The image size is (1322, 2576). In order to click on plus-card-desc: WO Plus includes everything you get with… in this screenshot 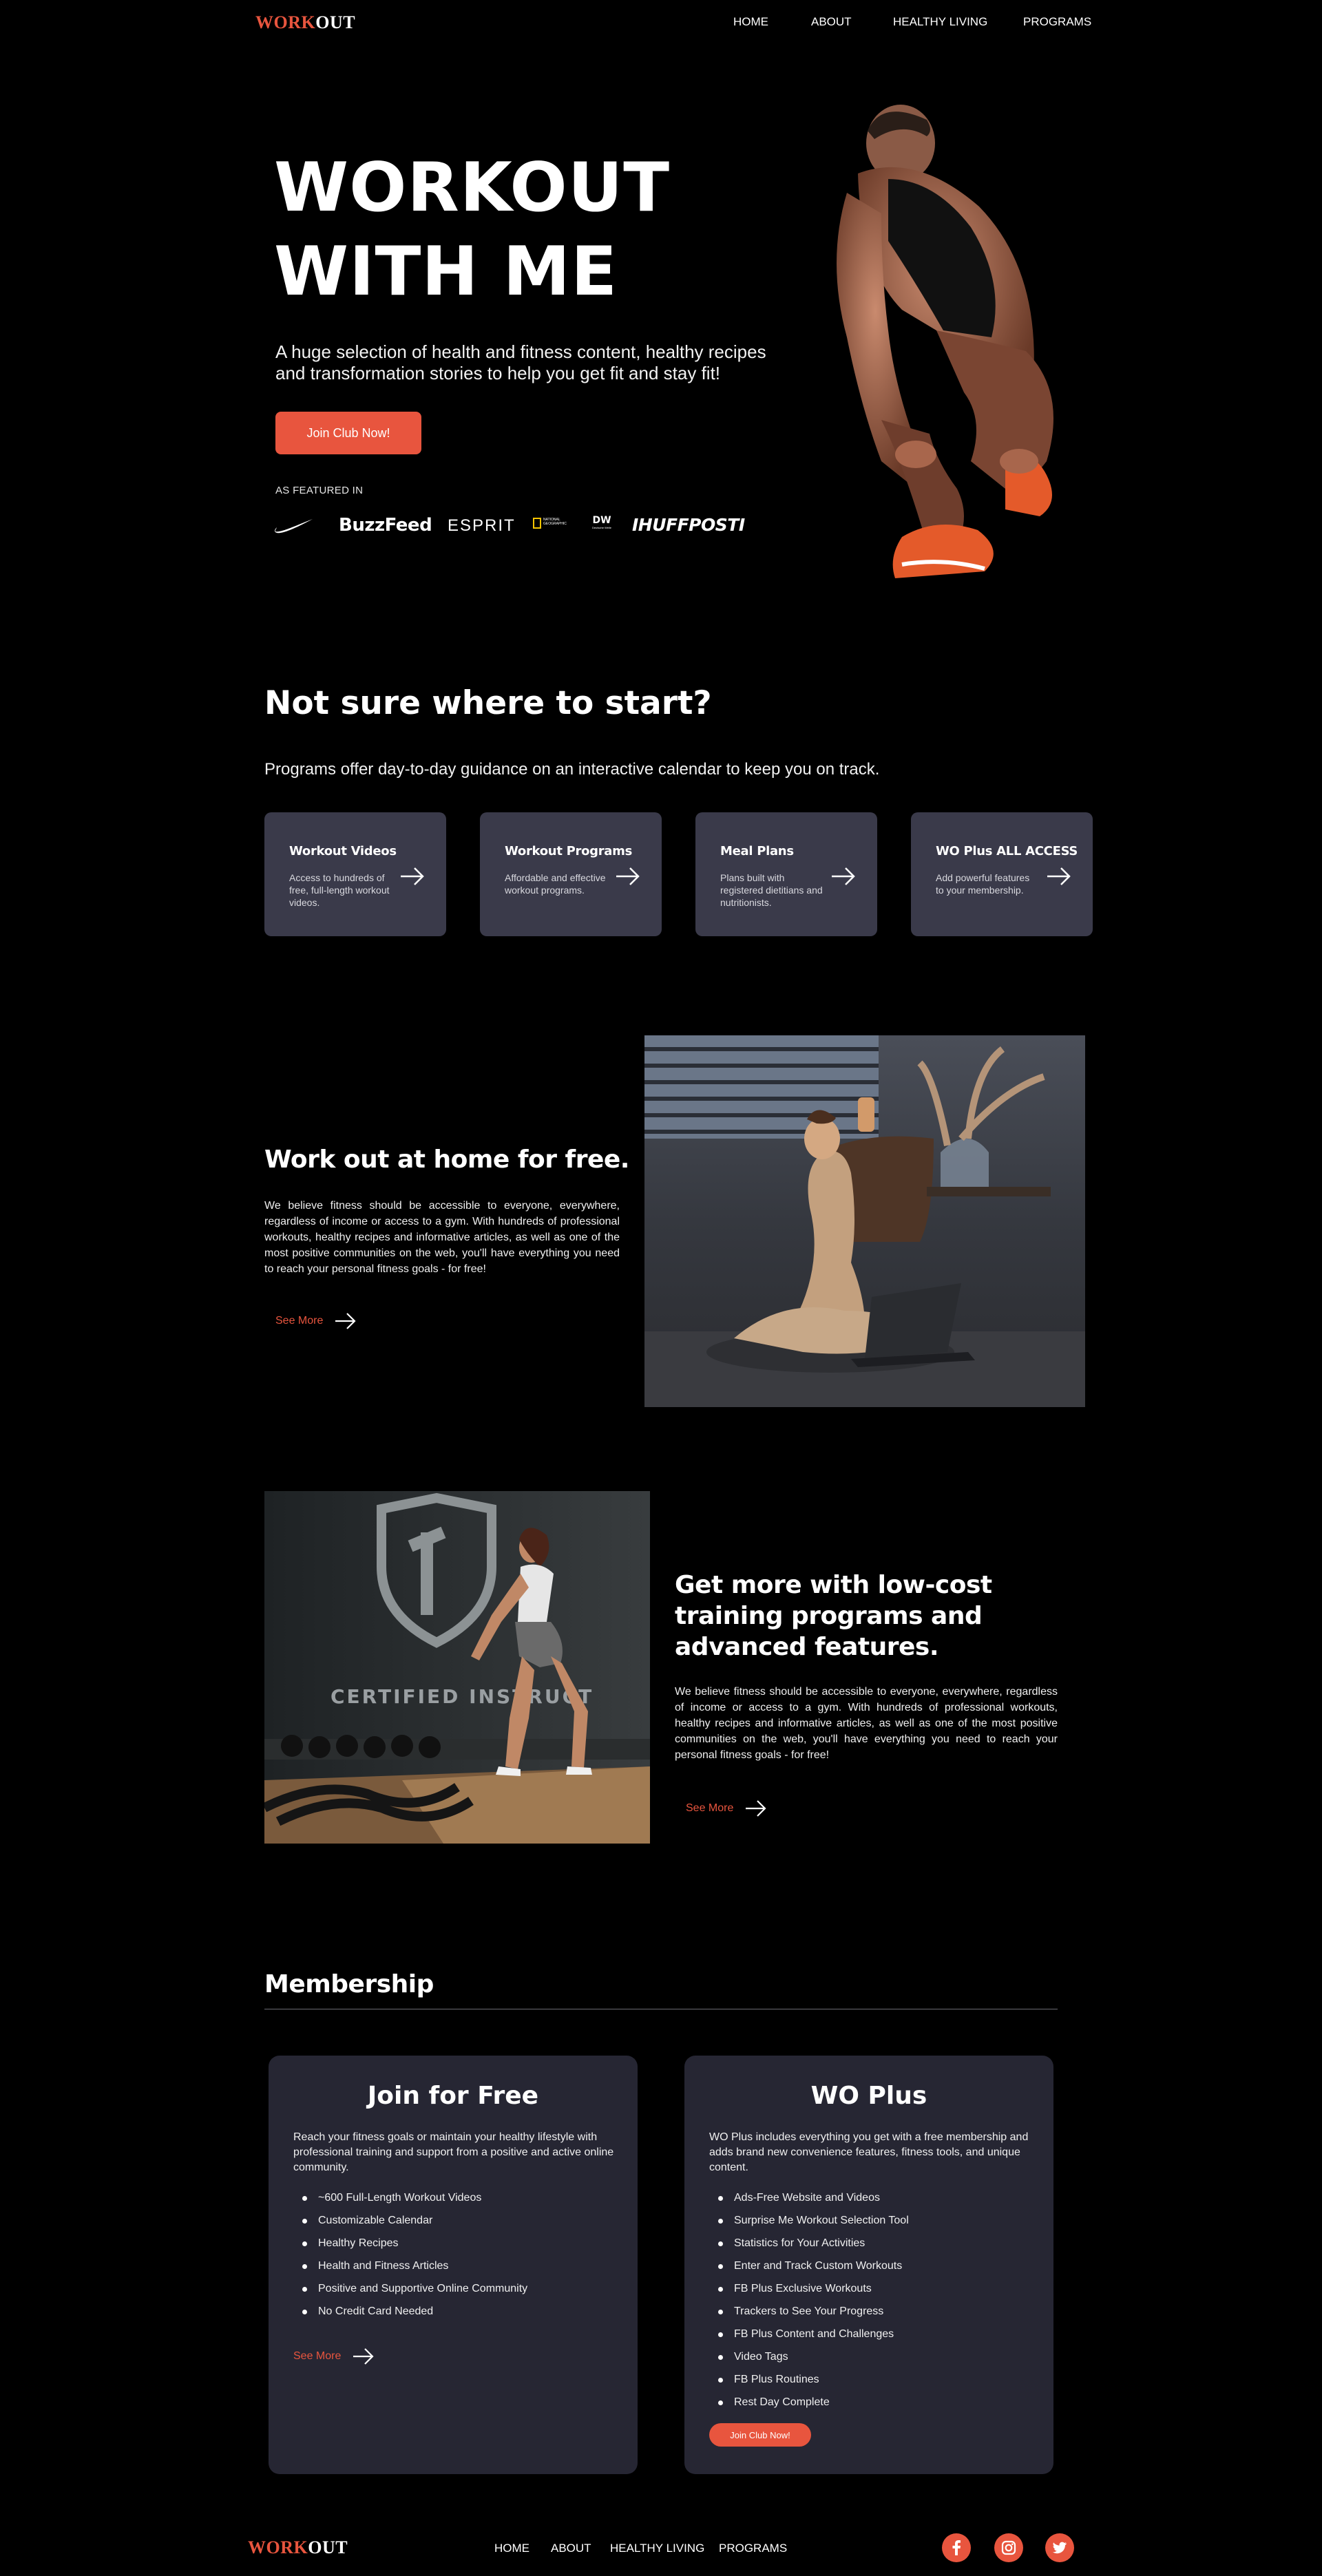, I will do `click(869, 2152)`.